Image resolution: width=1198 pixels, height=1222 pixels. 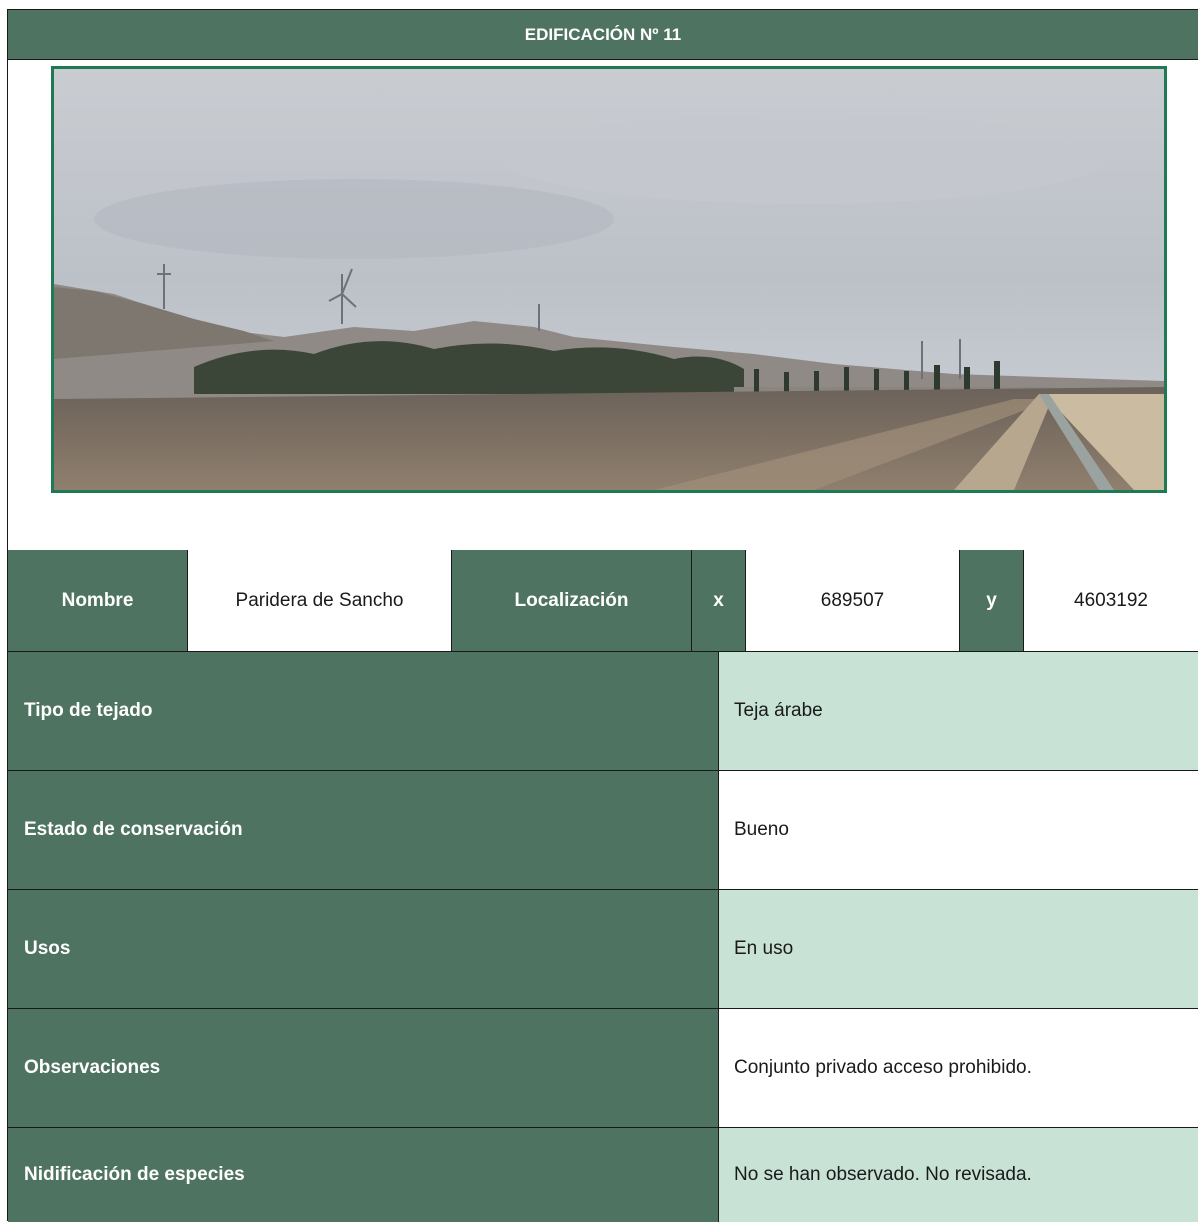 What do you see at coordinates (992, 601) in the screenshot?
I see `y-coordinate-label: y` at bounding box center [992, 601].